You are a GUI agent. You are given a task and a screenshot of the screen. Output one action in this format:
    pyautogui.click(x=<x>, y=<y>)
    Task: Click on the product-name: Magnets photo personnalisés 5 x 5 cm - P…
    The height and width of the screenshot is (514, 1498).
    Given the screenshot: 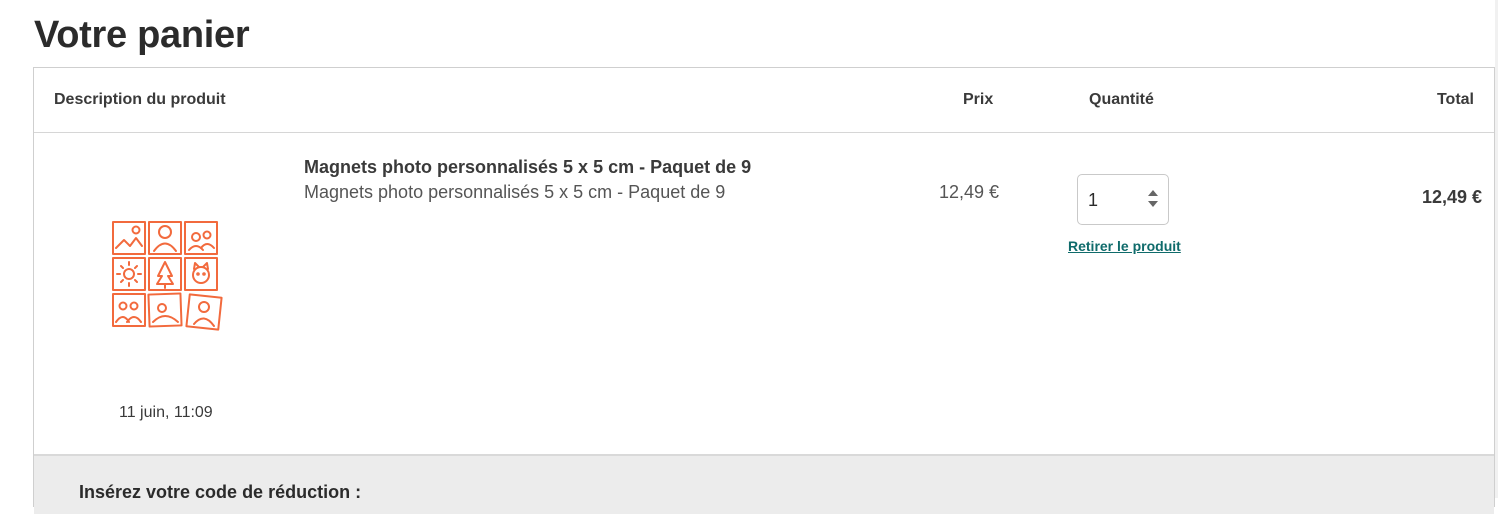 What is the action you would take?
    pyautogui.click(x=528, y=167)
    